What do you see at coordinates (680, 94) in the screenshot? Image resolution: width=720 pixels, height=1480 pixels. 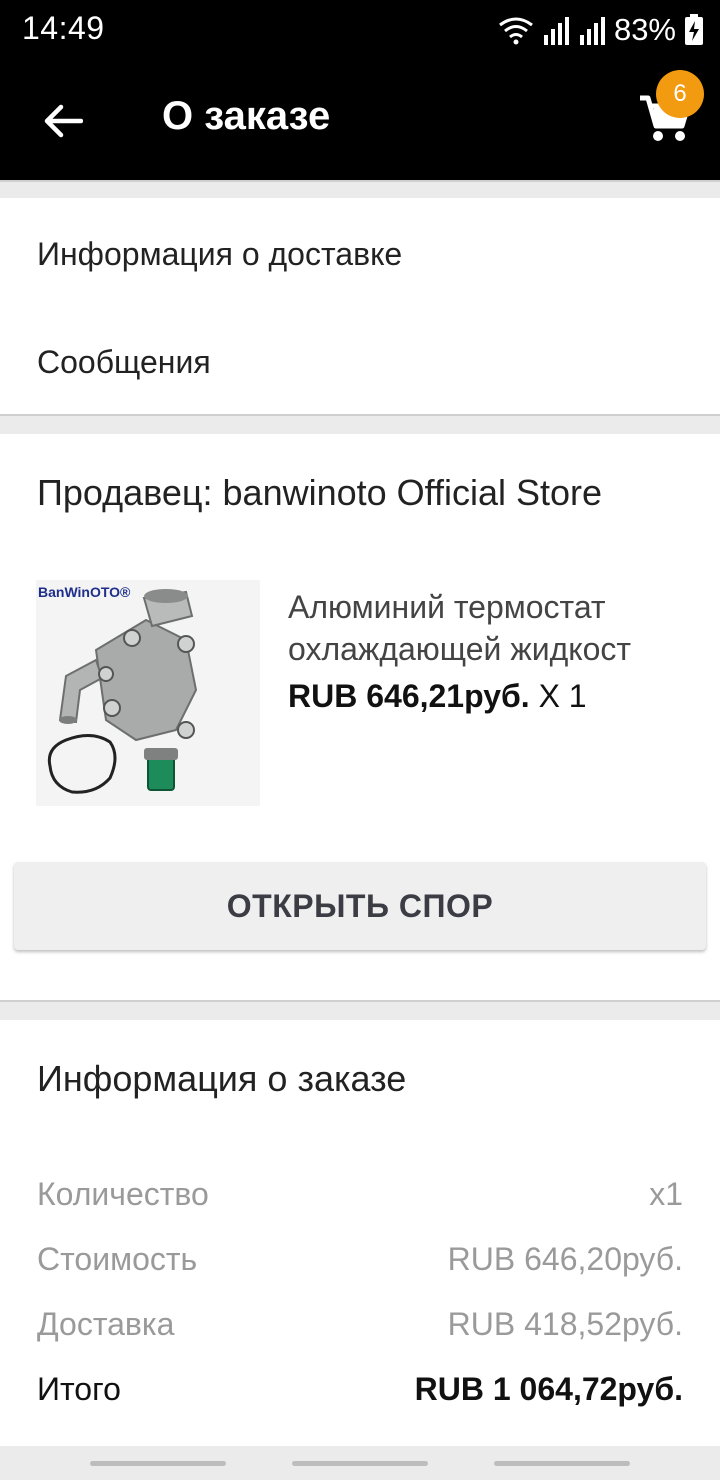 I see `cart-count-badge: 6` at bounding box center [680, 94].